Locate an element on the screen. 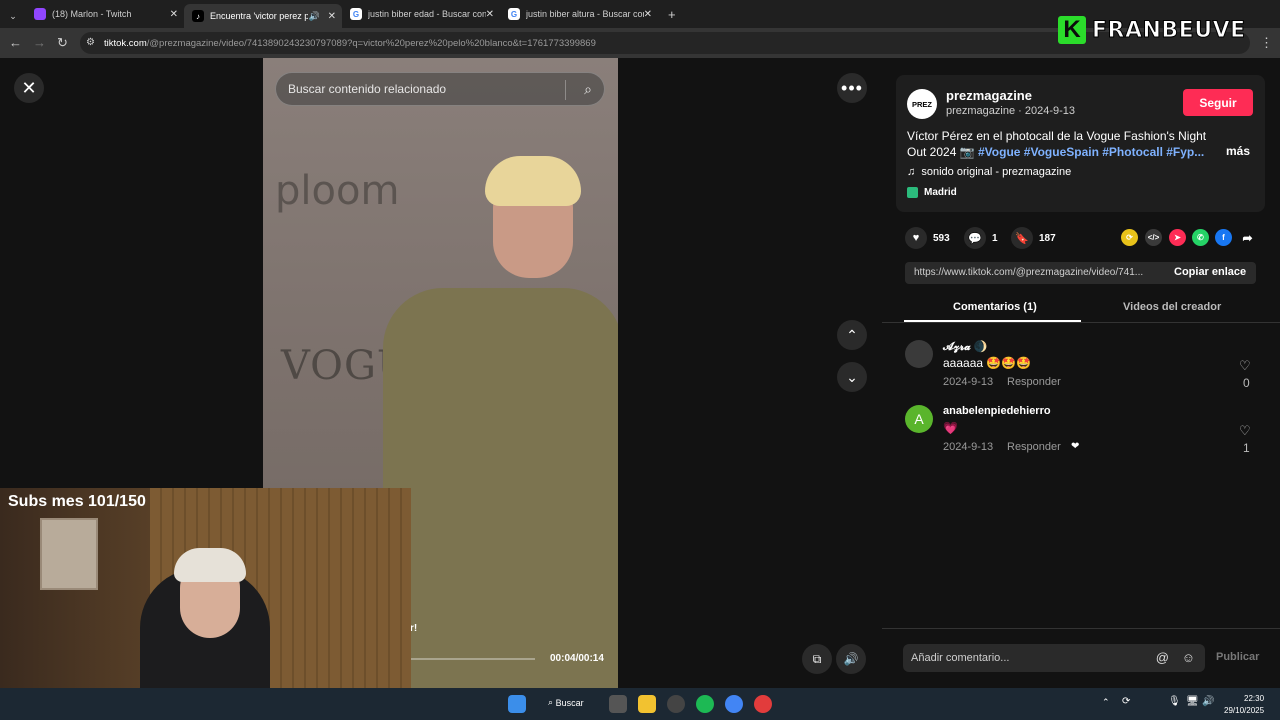  comment-stat: 💬 1 is located at coordinates (981, 238).